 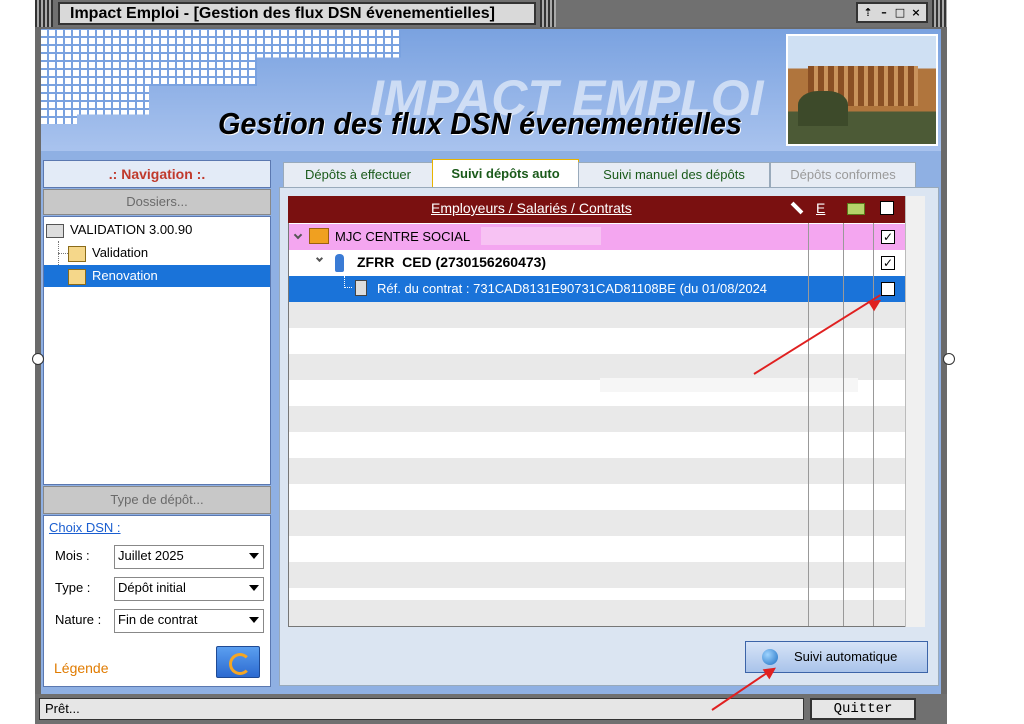 I want to click on employee-name: ZFRR CED (2730156260473), so click(x=452, y=262).